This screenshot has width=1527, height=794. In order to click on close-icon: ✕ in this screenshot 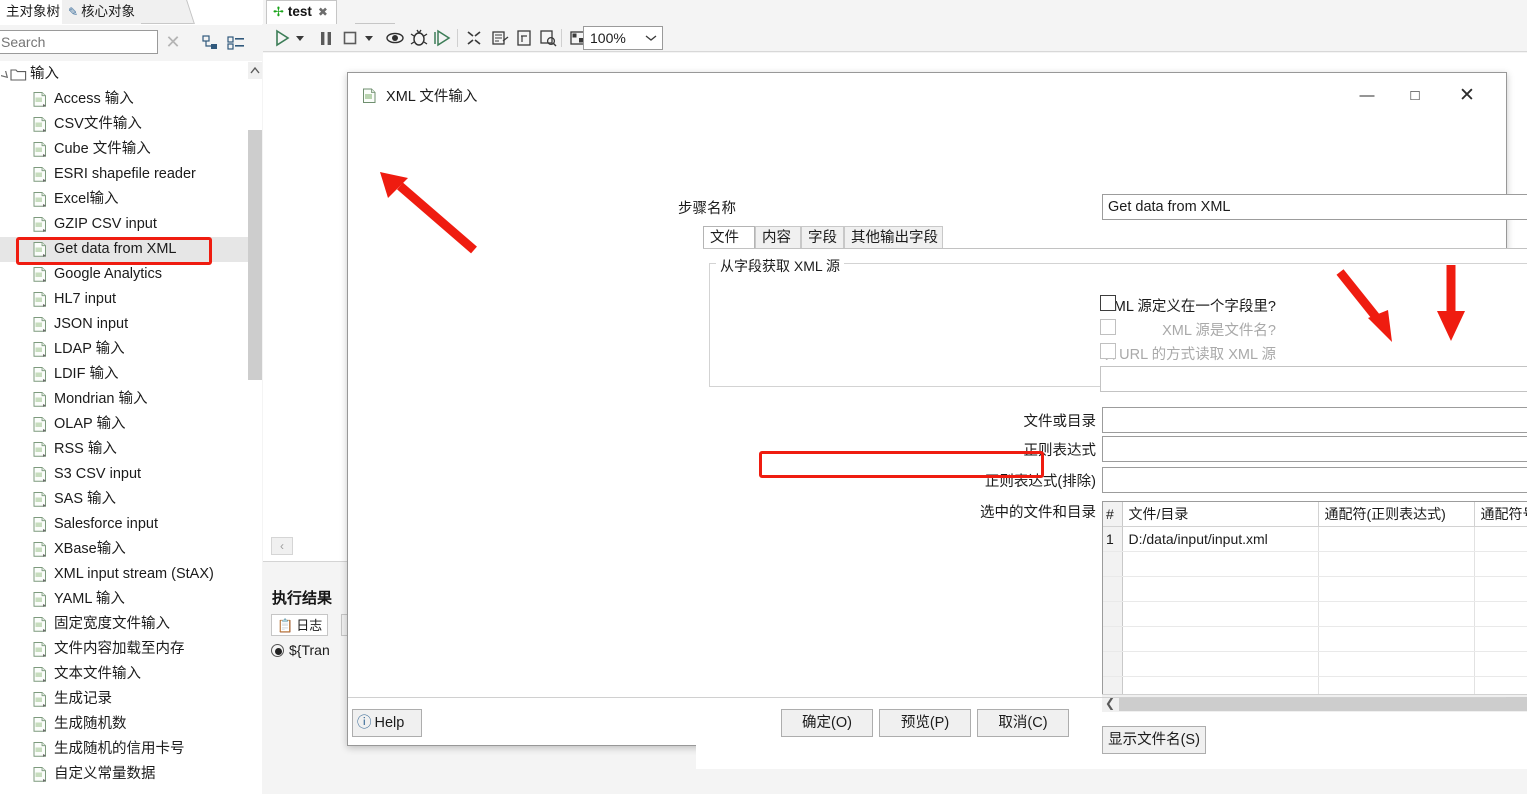, I will do `click(1467, 96)`.